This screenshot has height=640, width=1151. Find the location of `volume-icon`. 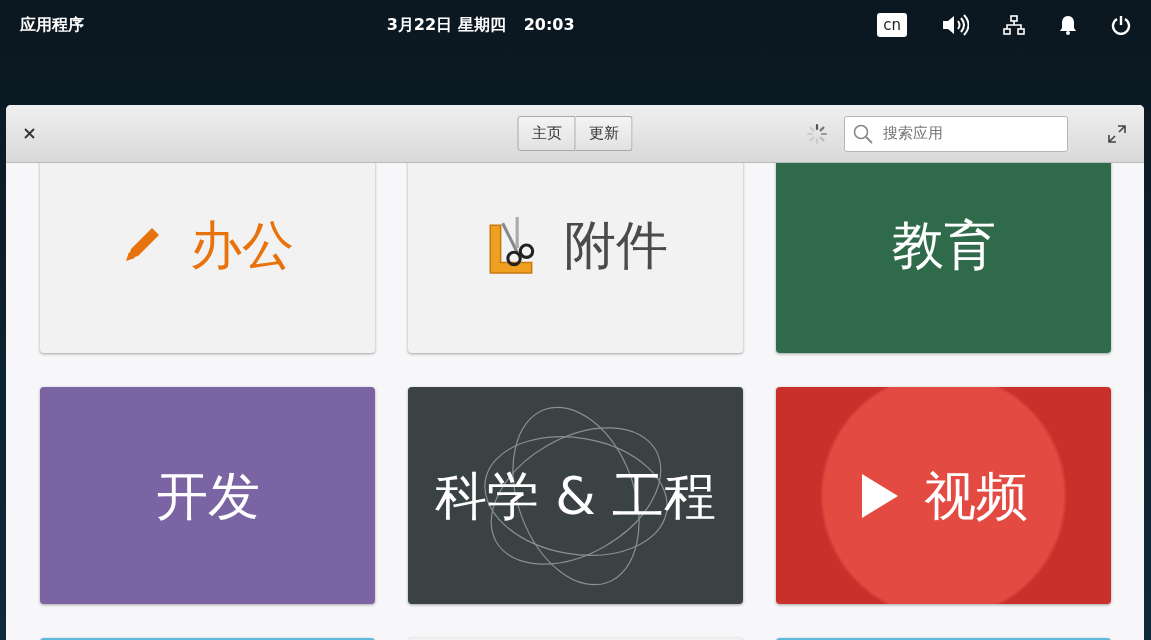

volume-icon is located at coordinates (955, 25).